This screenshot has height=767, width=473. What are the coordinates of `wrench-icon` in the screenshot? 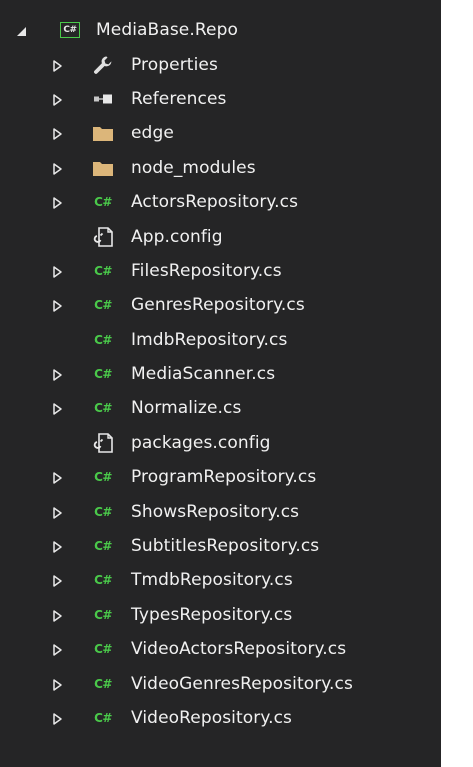 It's located at (103, 65).